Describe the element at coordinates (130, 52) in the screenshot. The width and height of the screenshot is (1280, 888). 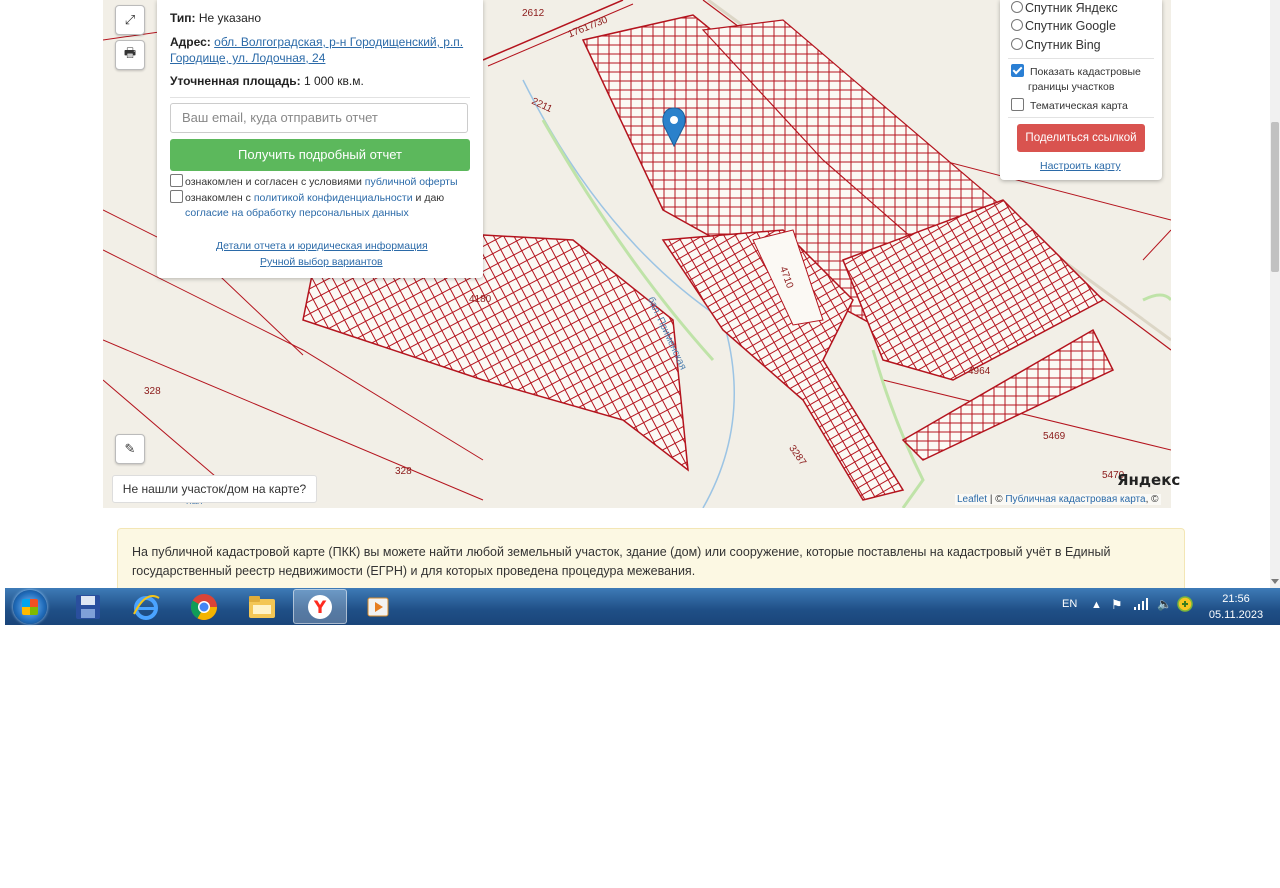
I see `printer-icon: 🖶` at that location.